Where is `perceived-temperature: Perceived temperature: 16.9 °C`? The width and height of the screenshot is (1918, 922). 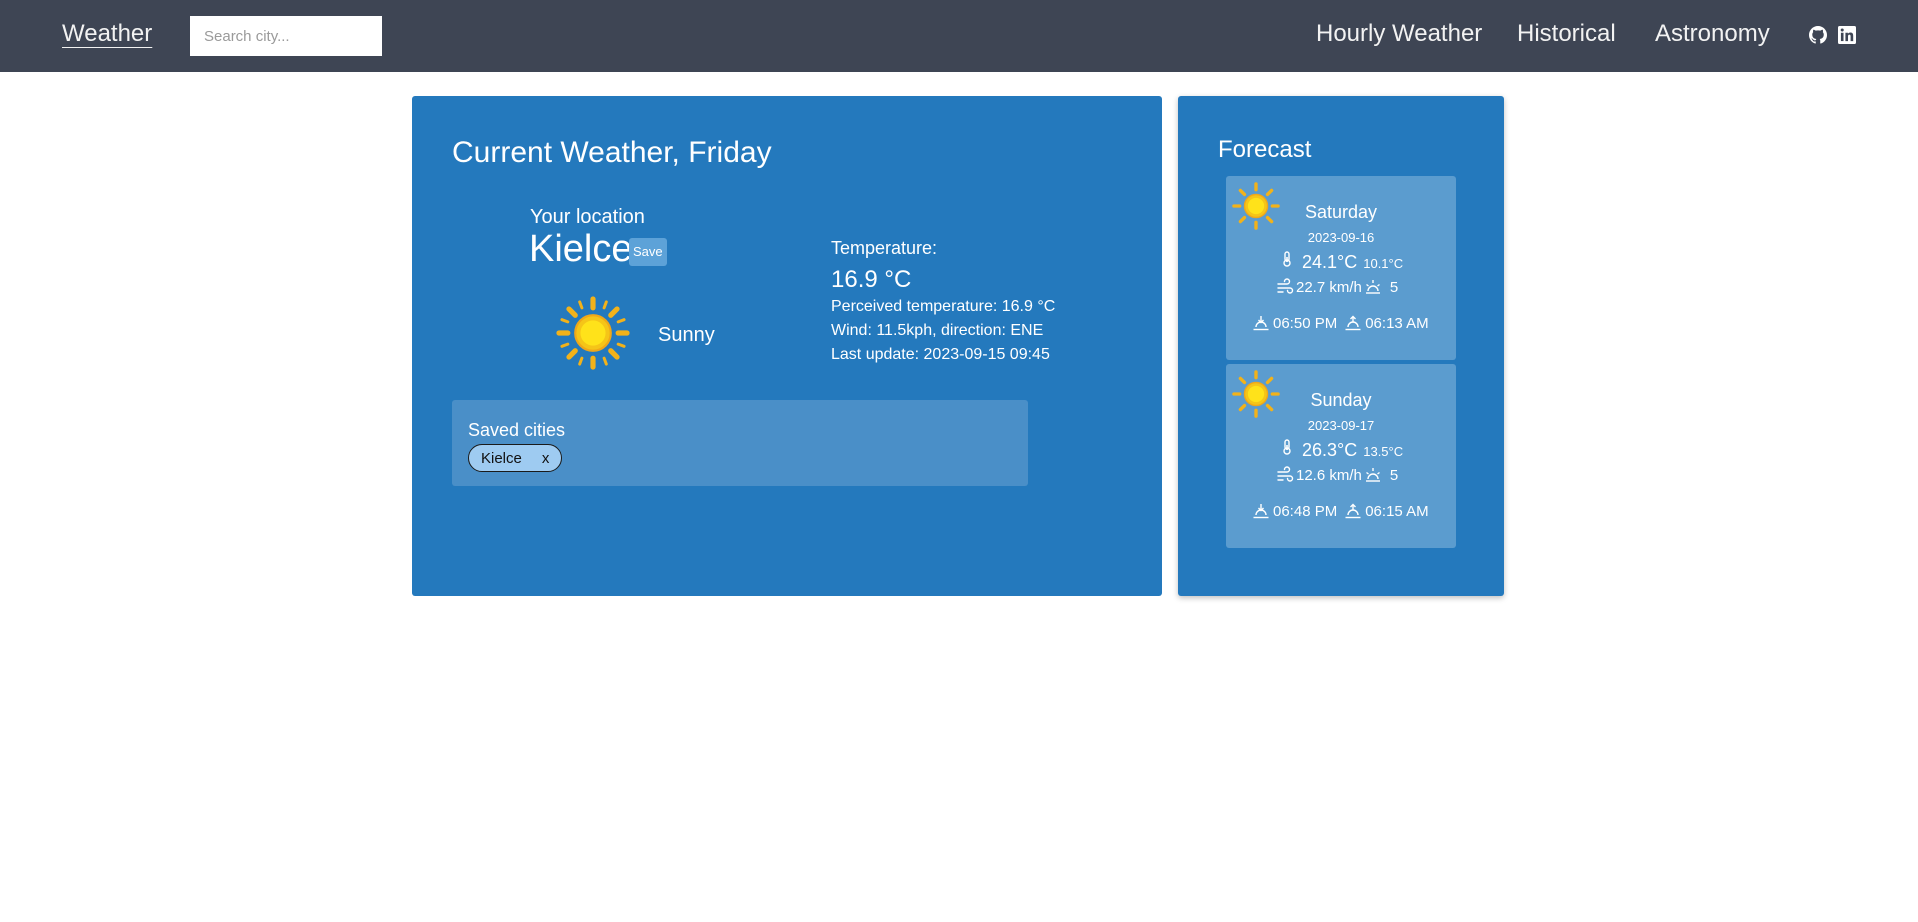
perceived-temperature: Perceived temperature: 16.9 °C is located at coordinates (943, 306).